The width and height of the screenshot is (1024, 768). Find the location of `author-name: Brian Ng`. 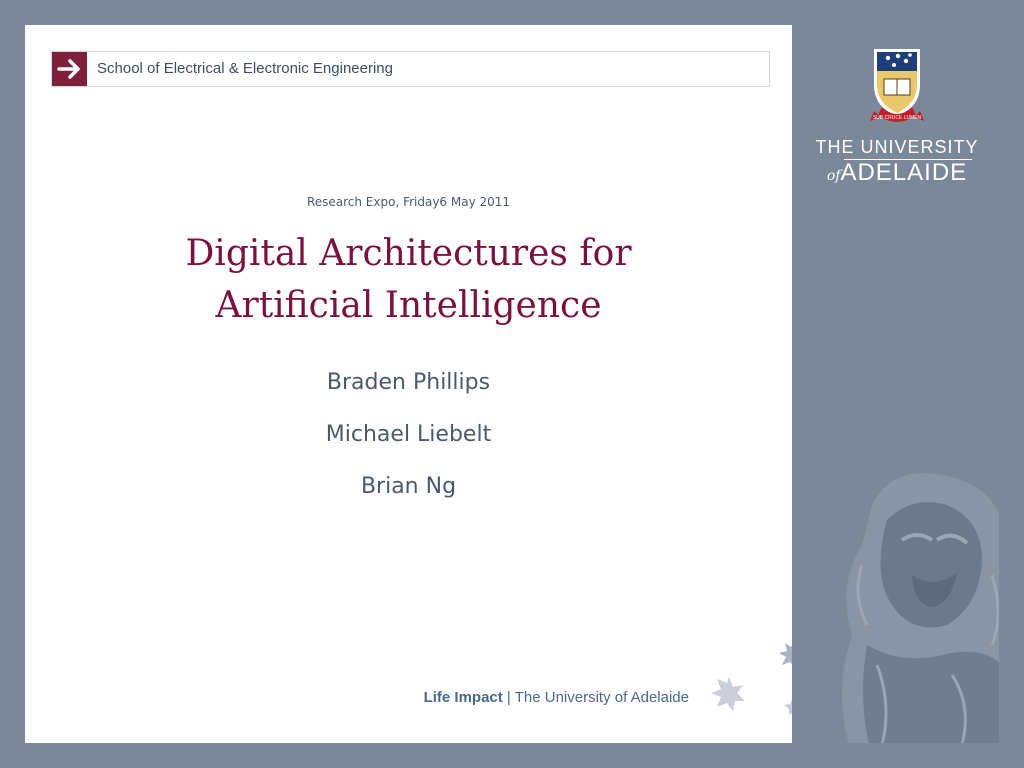

author-name: Brian Ng is located at coordinates (408, 486).